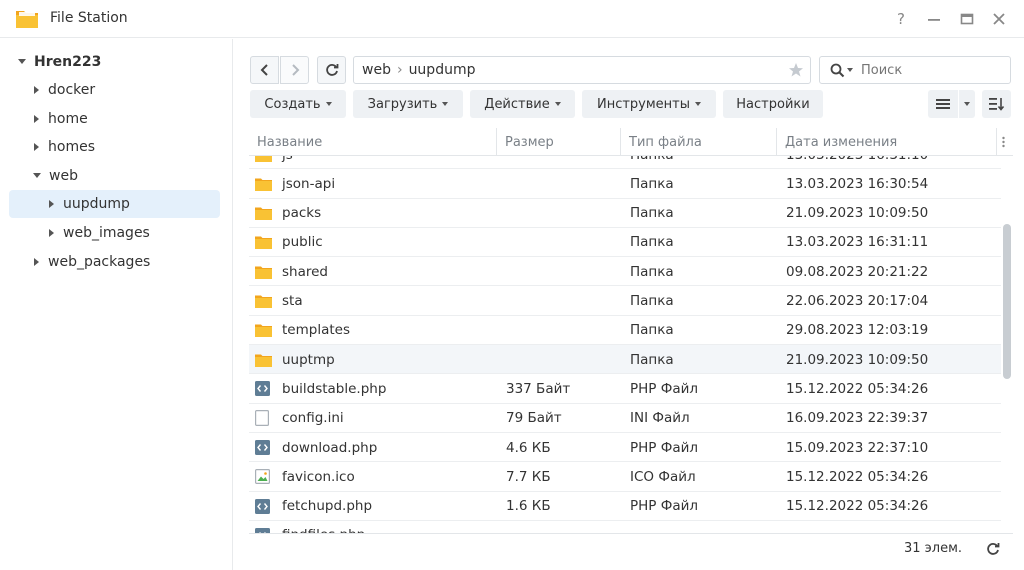  What do you see at coordinates (625, 301) in the screenshot?
I see `table-row: sta Папка 22.06.2023 20:17:04` at bounding box center [625, 301].